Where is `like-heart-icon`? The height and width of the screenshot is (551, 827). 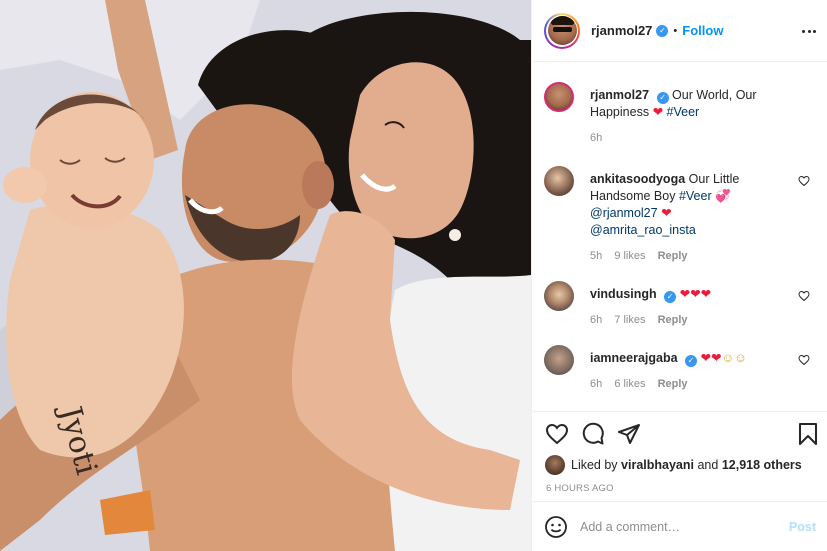 like-heart-icon is located at coordinates (557, 434).